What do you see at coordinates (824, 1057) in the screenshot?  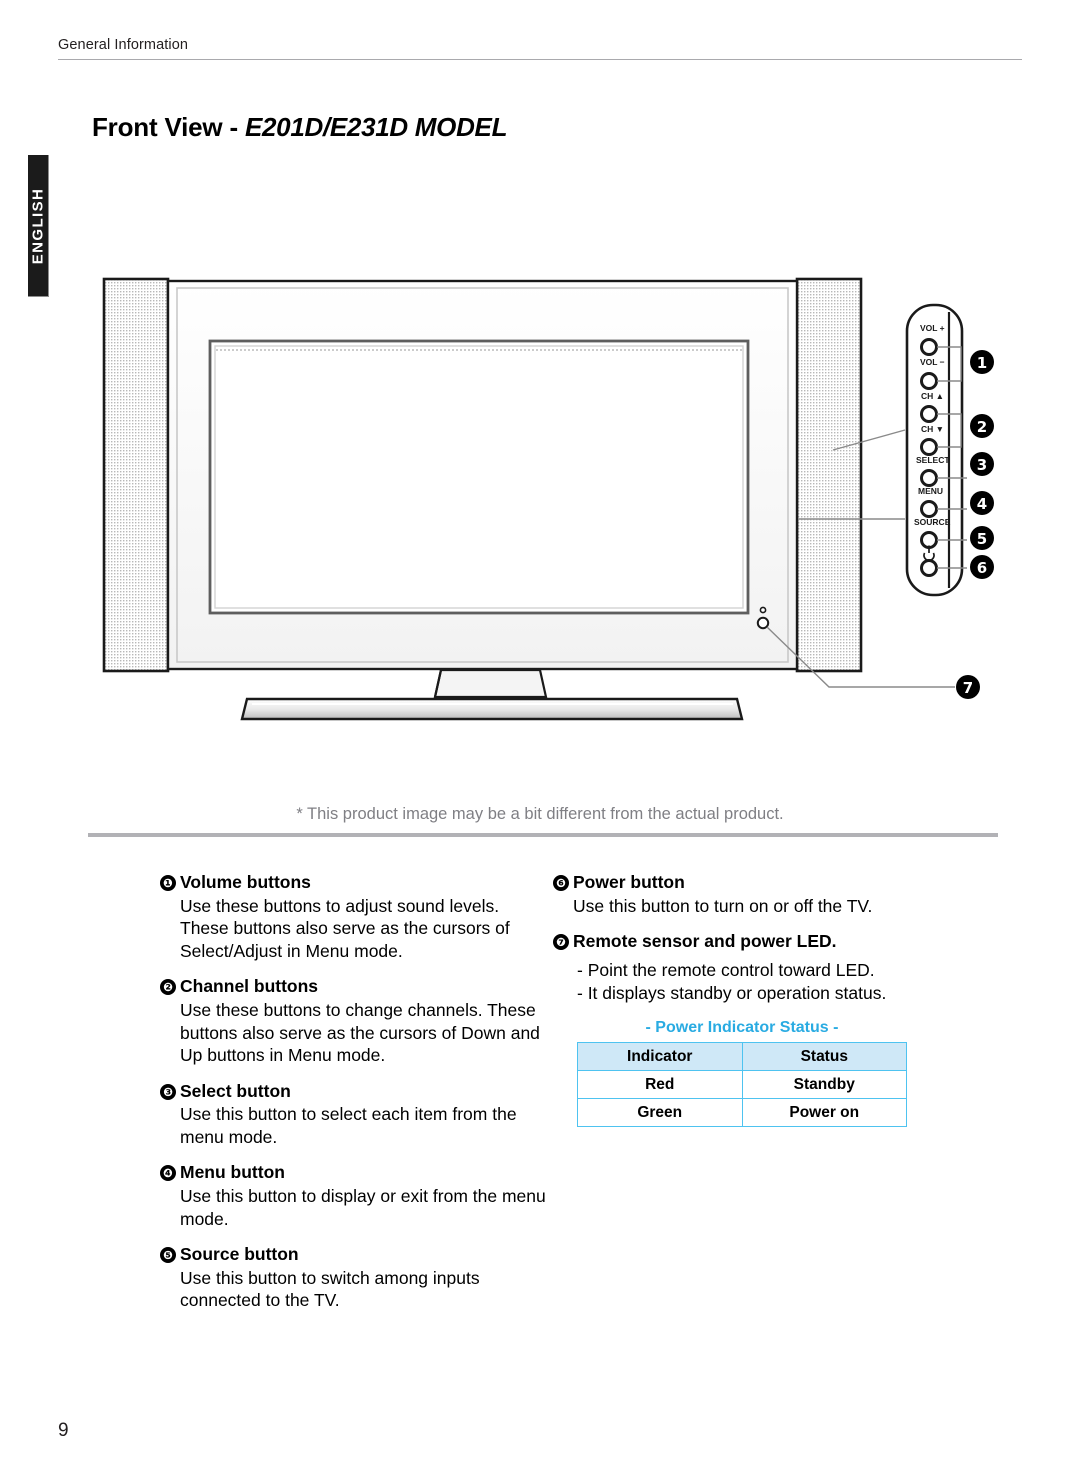 I see `table-header-cell: Status` at bounding box center [824, 1057].